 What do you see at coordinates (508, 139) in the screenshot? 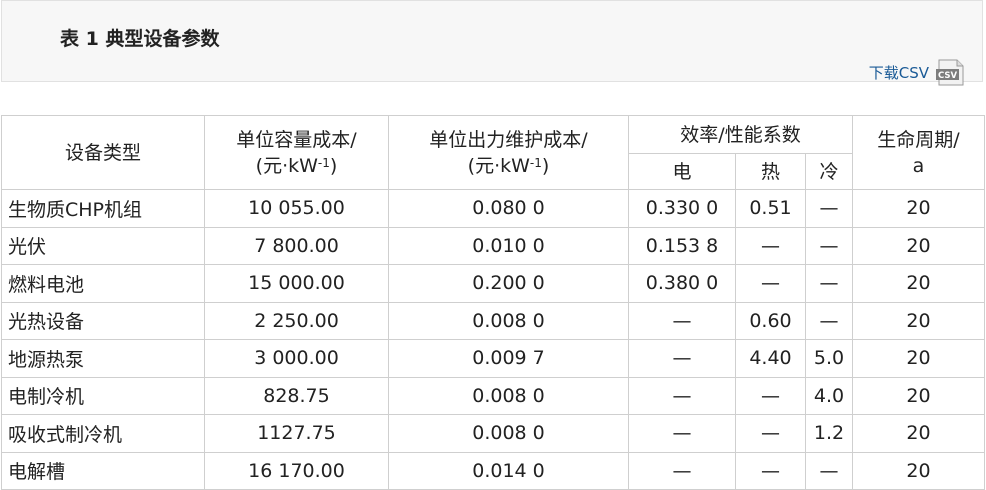
I see `header-maintenance-cost-label: 单位出力维护成本/` at bounding box center [508, 139].